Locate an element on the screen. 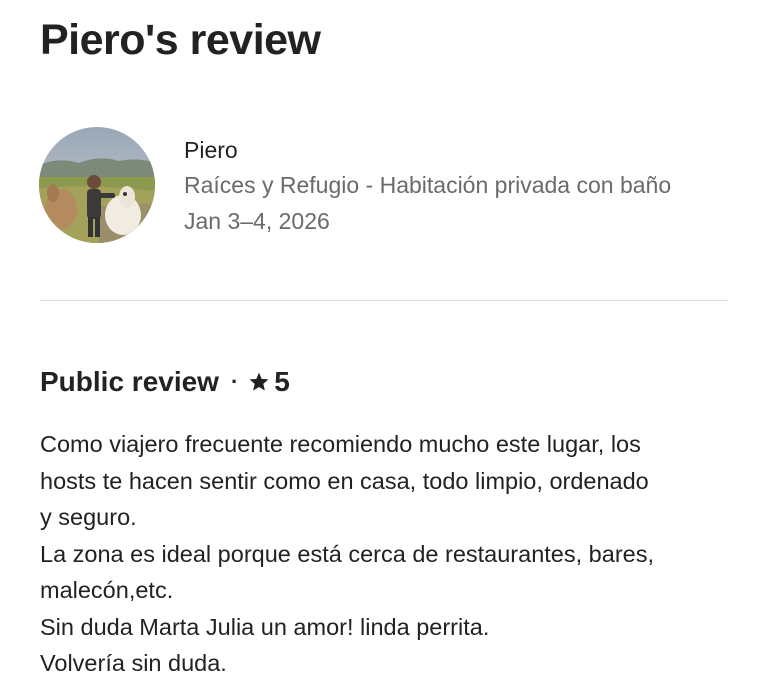 The height and width of the screenshot is (693, 768). public-review-heading: Public review · 5 is located at coordinates (165, 382).